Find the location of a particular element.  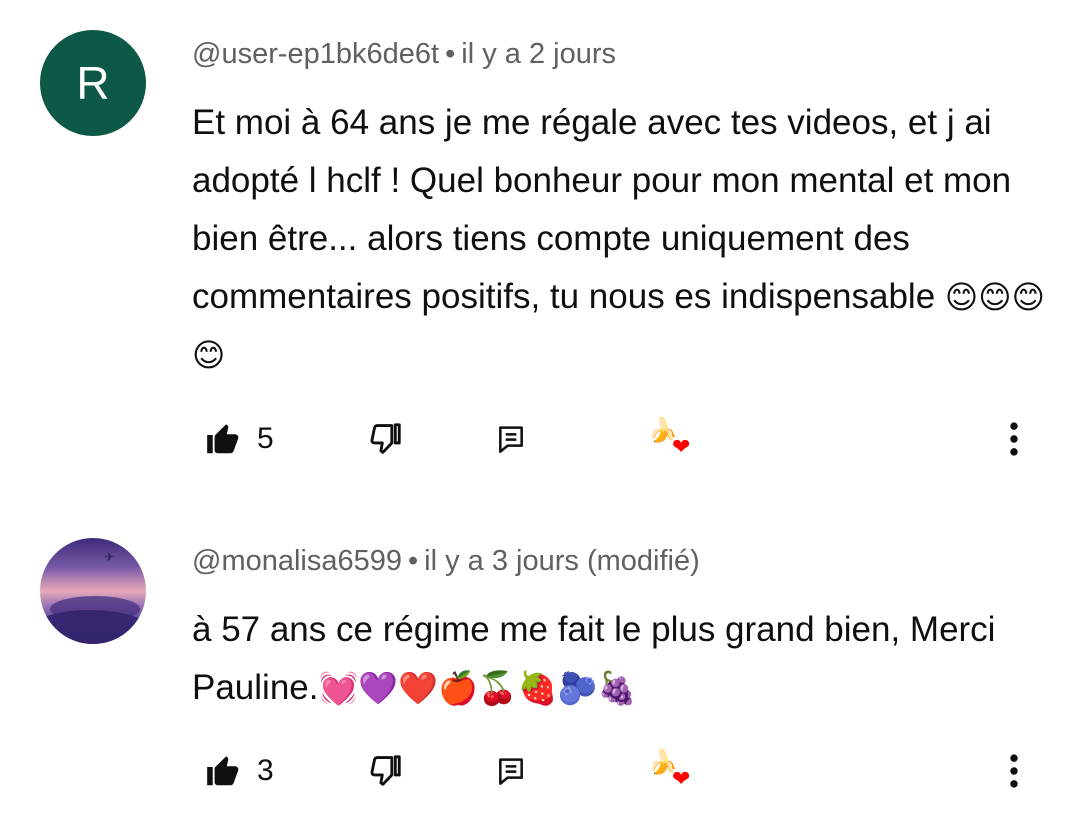

like-count: 3 is located at coordinates (265, 770).